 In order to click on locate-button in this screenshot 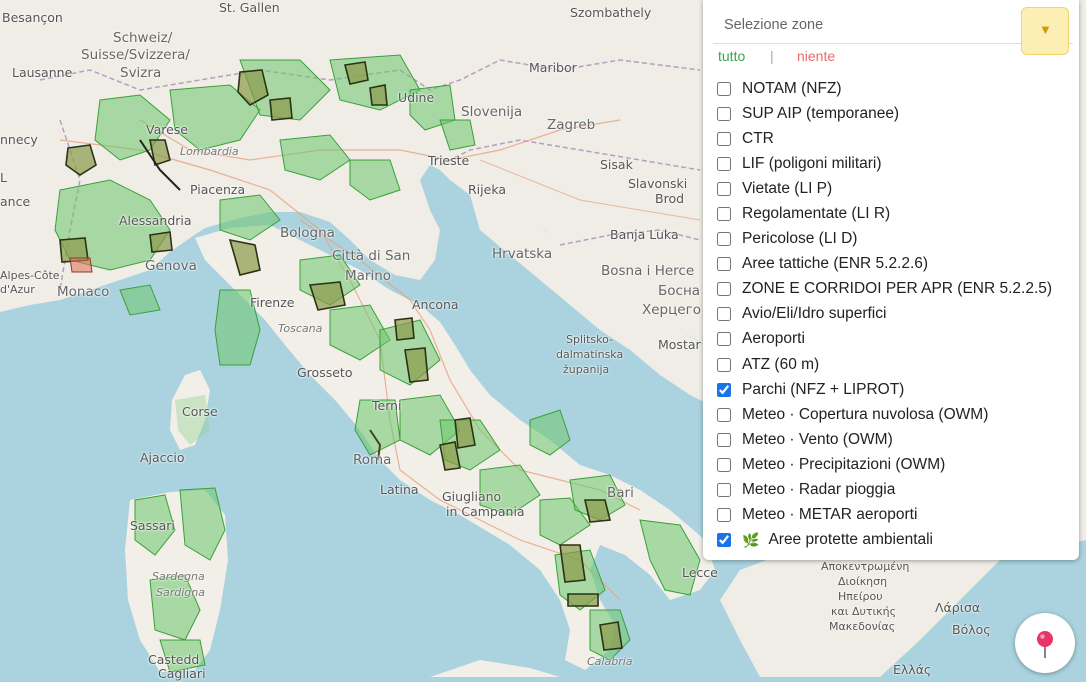, I will do `click(1045, 643)`.